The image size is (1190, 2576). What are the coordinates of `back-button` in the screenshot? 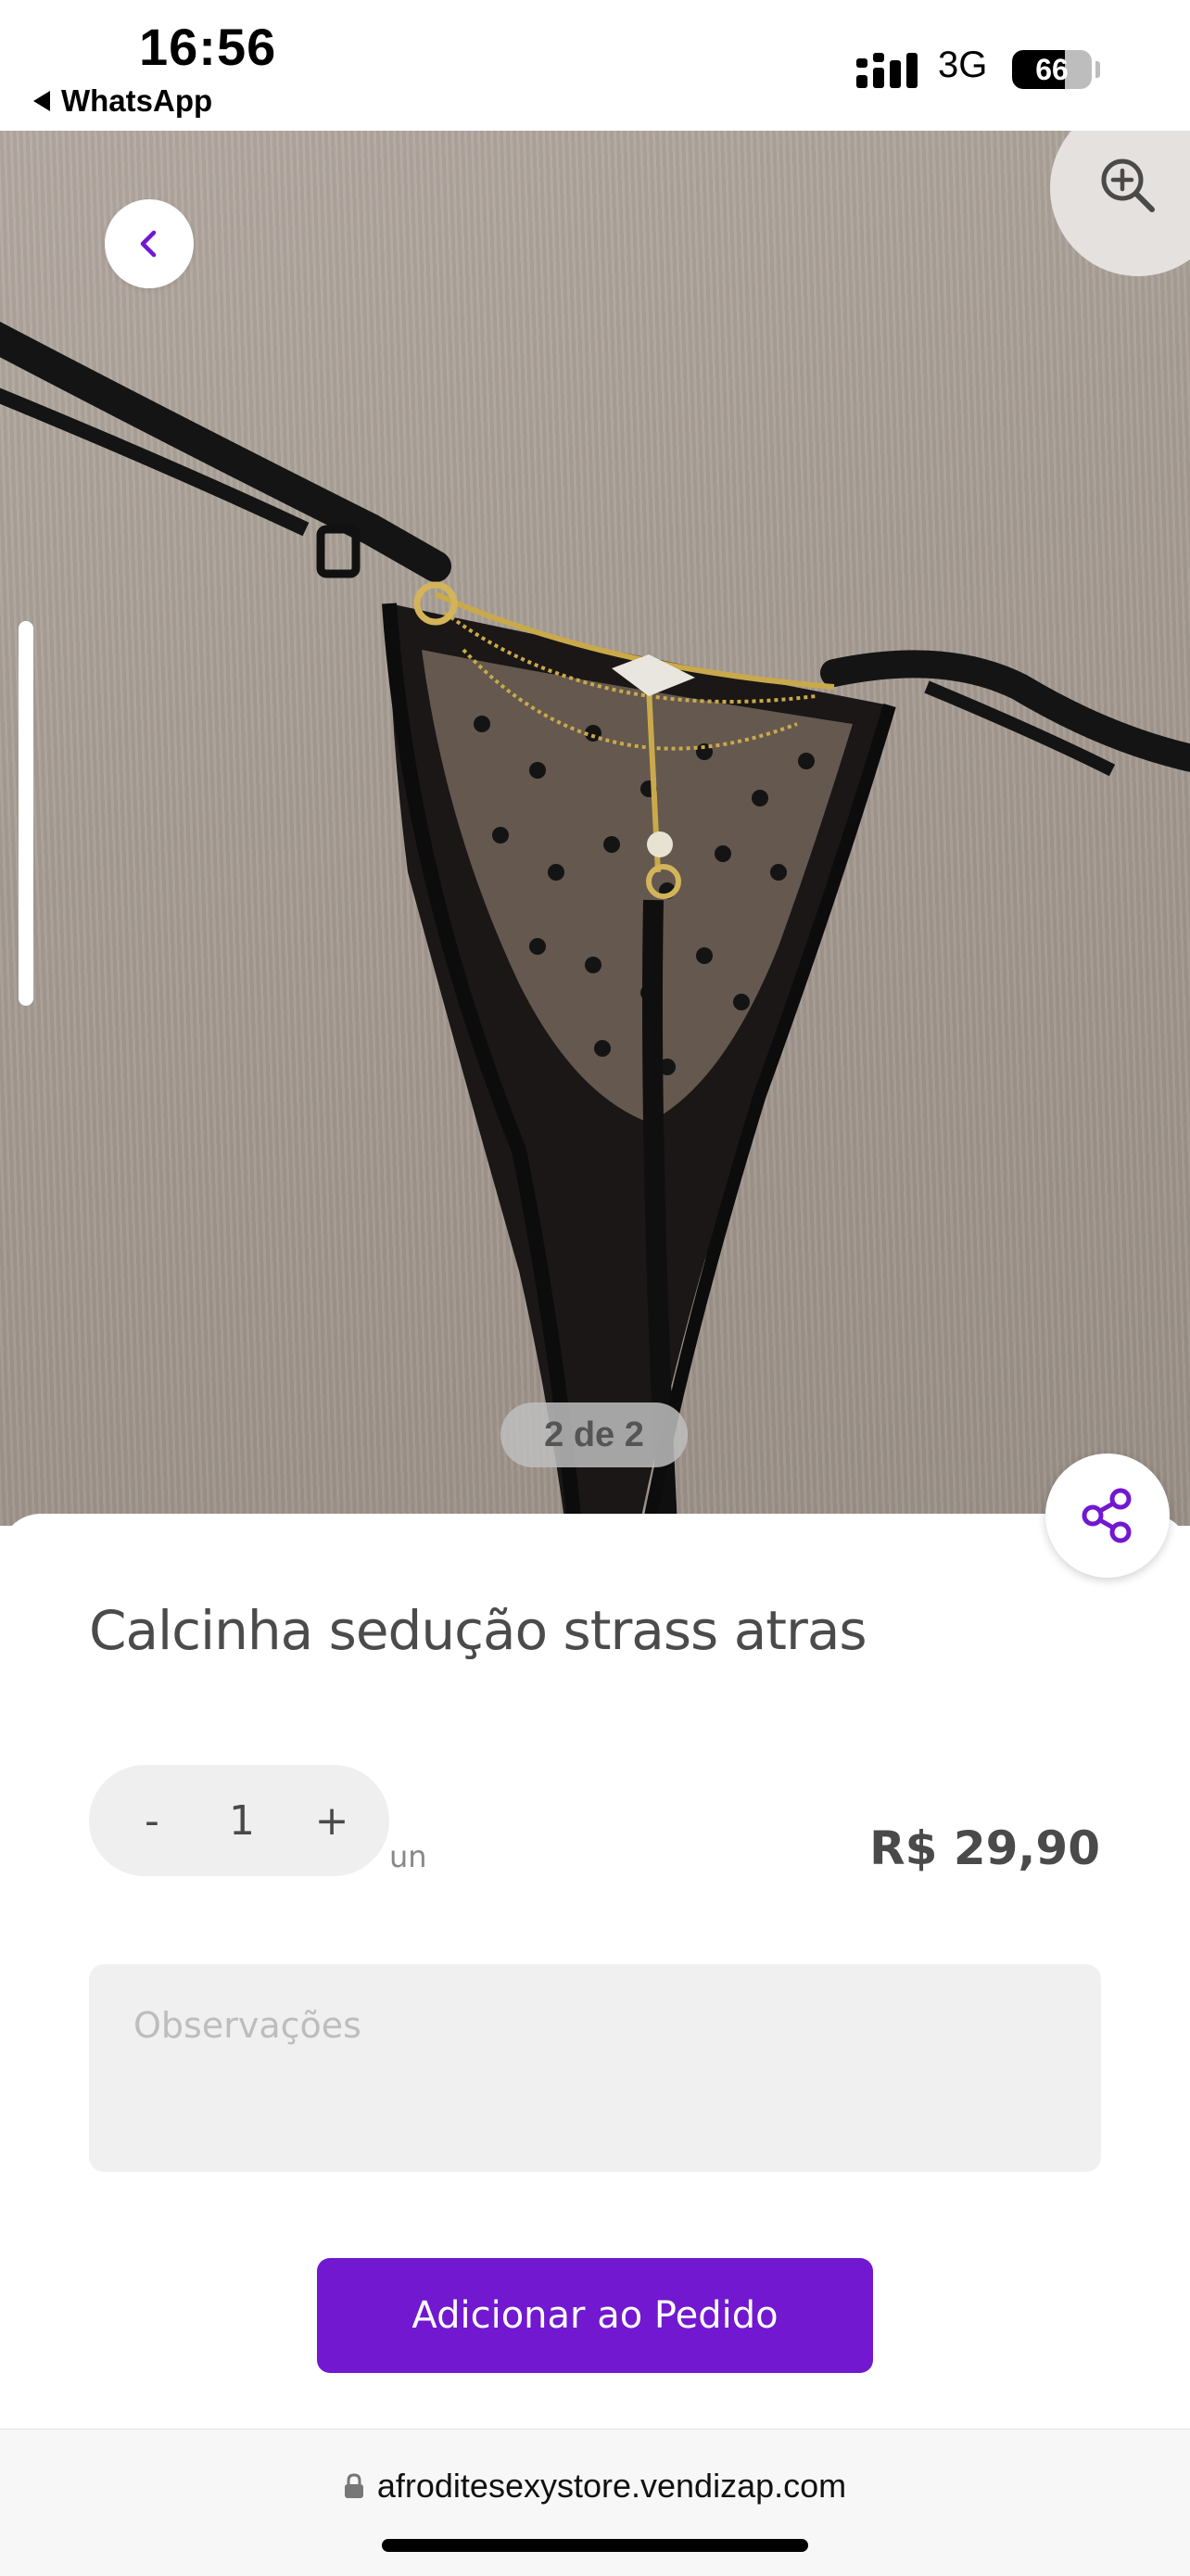 It's located at (149, 244).